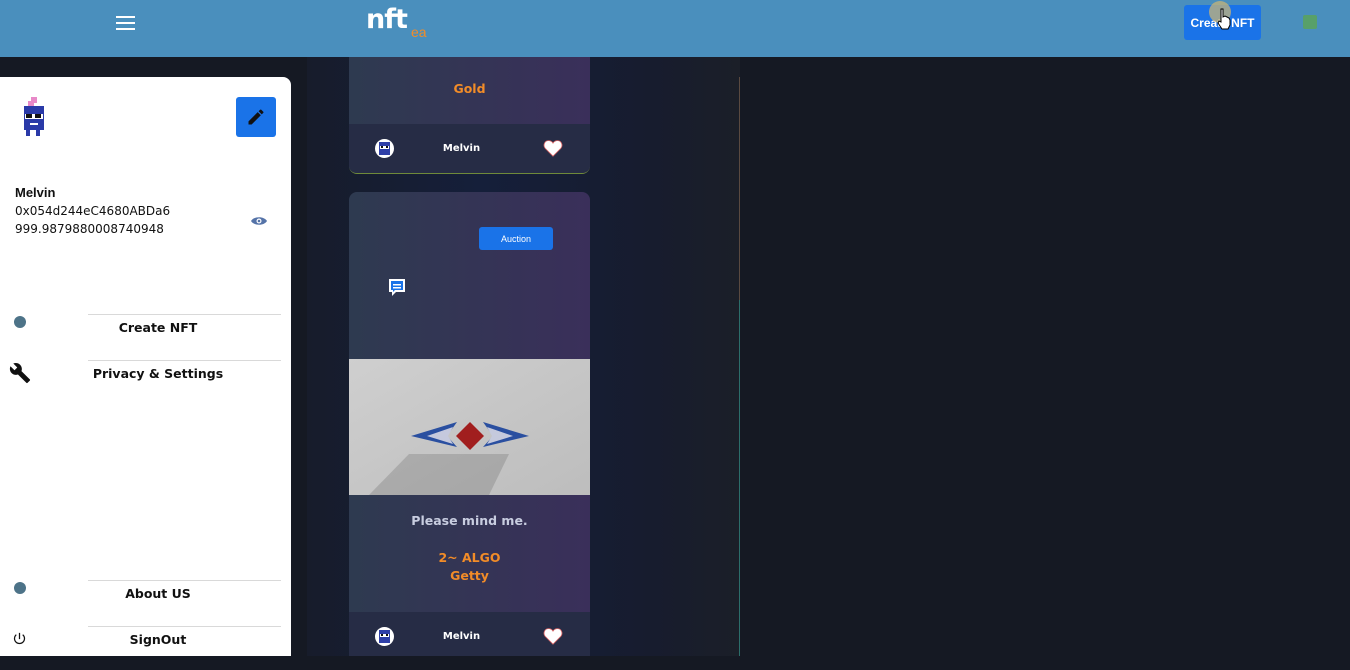  What do you see at coordinates (259, 221) in the screenshot?
I see `eye-icon` at bounding box center [259, 221].